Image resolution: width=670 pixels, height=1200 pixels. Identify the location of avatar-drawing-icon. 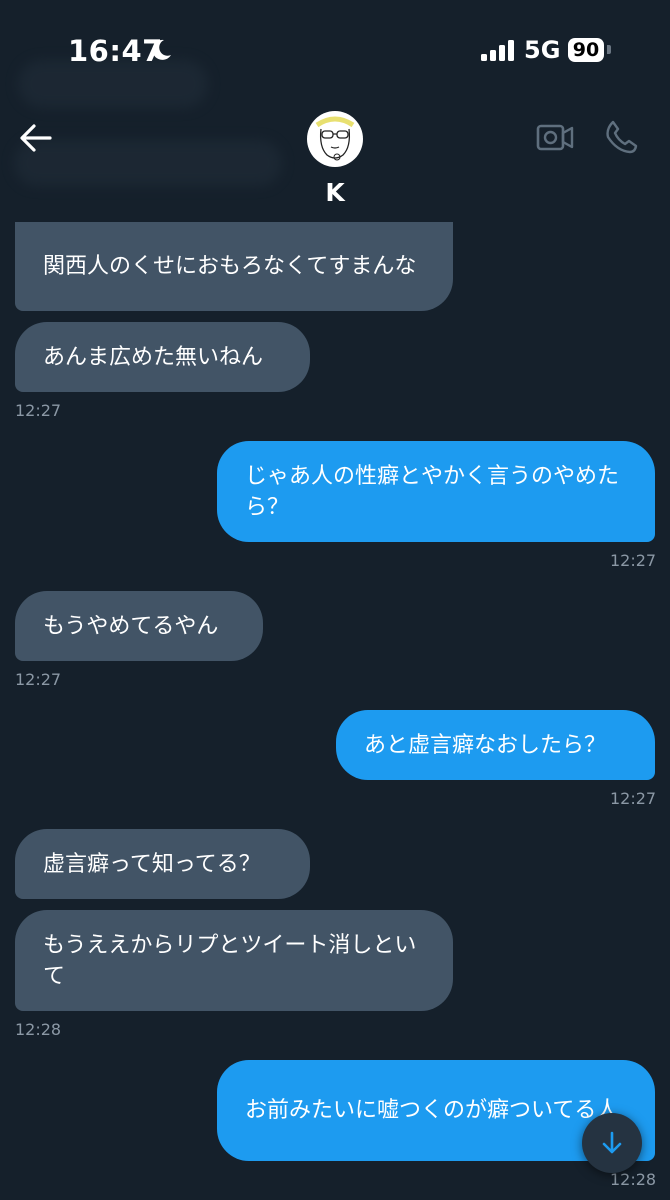
(335, 138).